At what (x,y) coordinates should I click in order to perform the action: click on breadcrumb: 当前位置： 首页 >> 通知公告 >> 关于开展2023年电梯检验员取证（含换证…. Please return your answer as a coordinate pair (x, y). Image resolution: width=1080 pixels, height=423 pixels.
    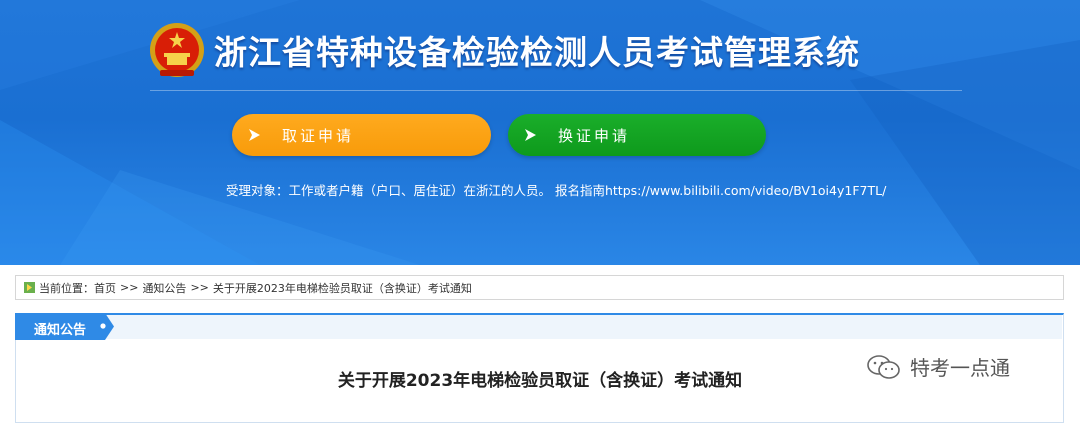
    Looking at the image, I should click on (539, 287).